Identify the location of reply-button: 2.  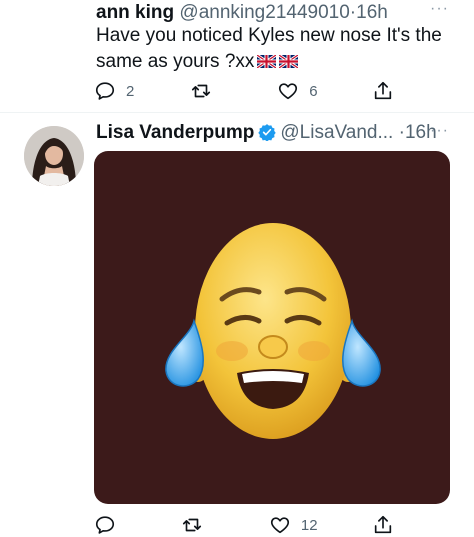
(114, 91).